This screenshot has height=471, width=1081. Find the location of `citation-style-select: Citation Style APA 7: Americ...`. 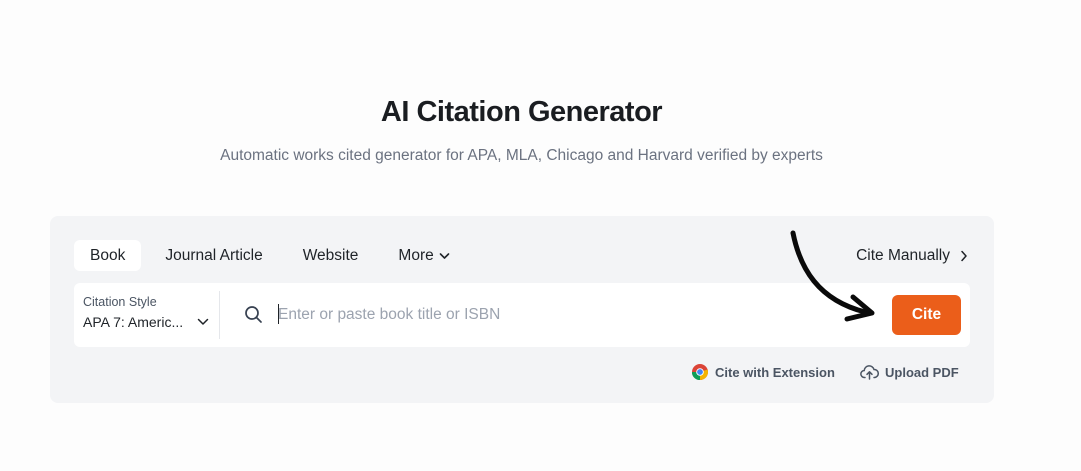

citation-style-select: Citation Style APA 7: Americ... is located at coordinates (146, 315).